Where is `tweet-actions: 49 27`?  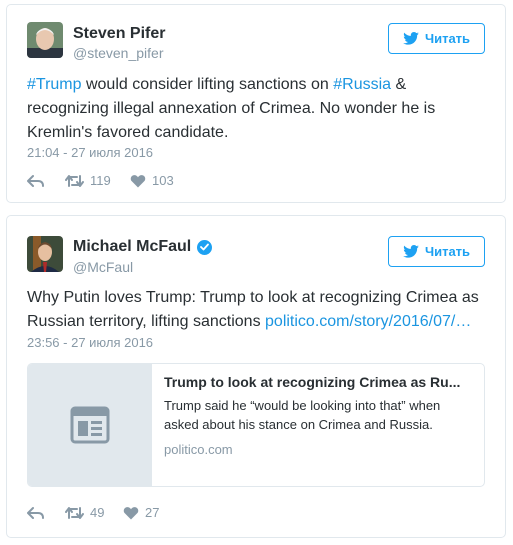 tweet-actions: 49 27 is located at coordinates (93, 512).